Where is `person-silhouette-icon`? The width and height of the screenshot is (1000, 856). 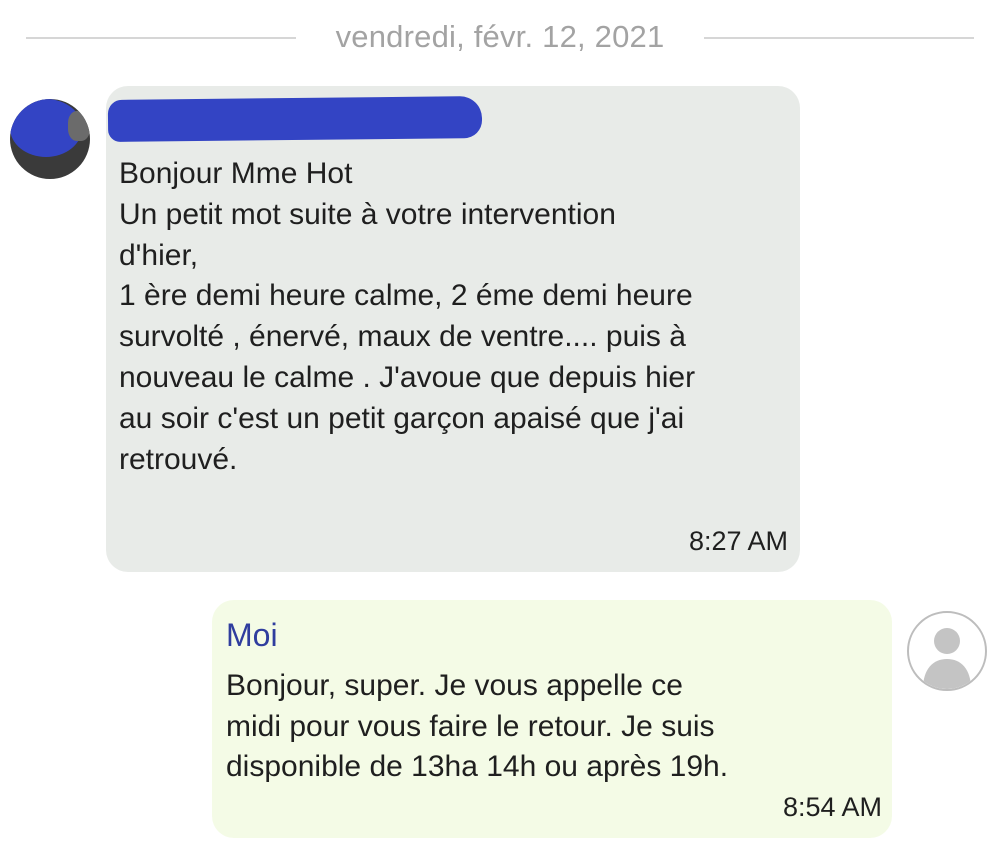 person-silhouette-icon is located at coordinates (947, 658).